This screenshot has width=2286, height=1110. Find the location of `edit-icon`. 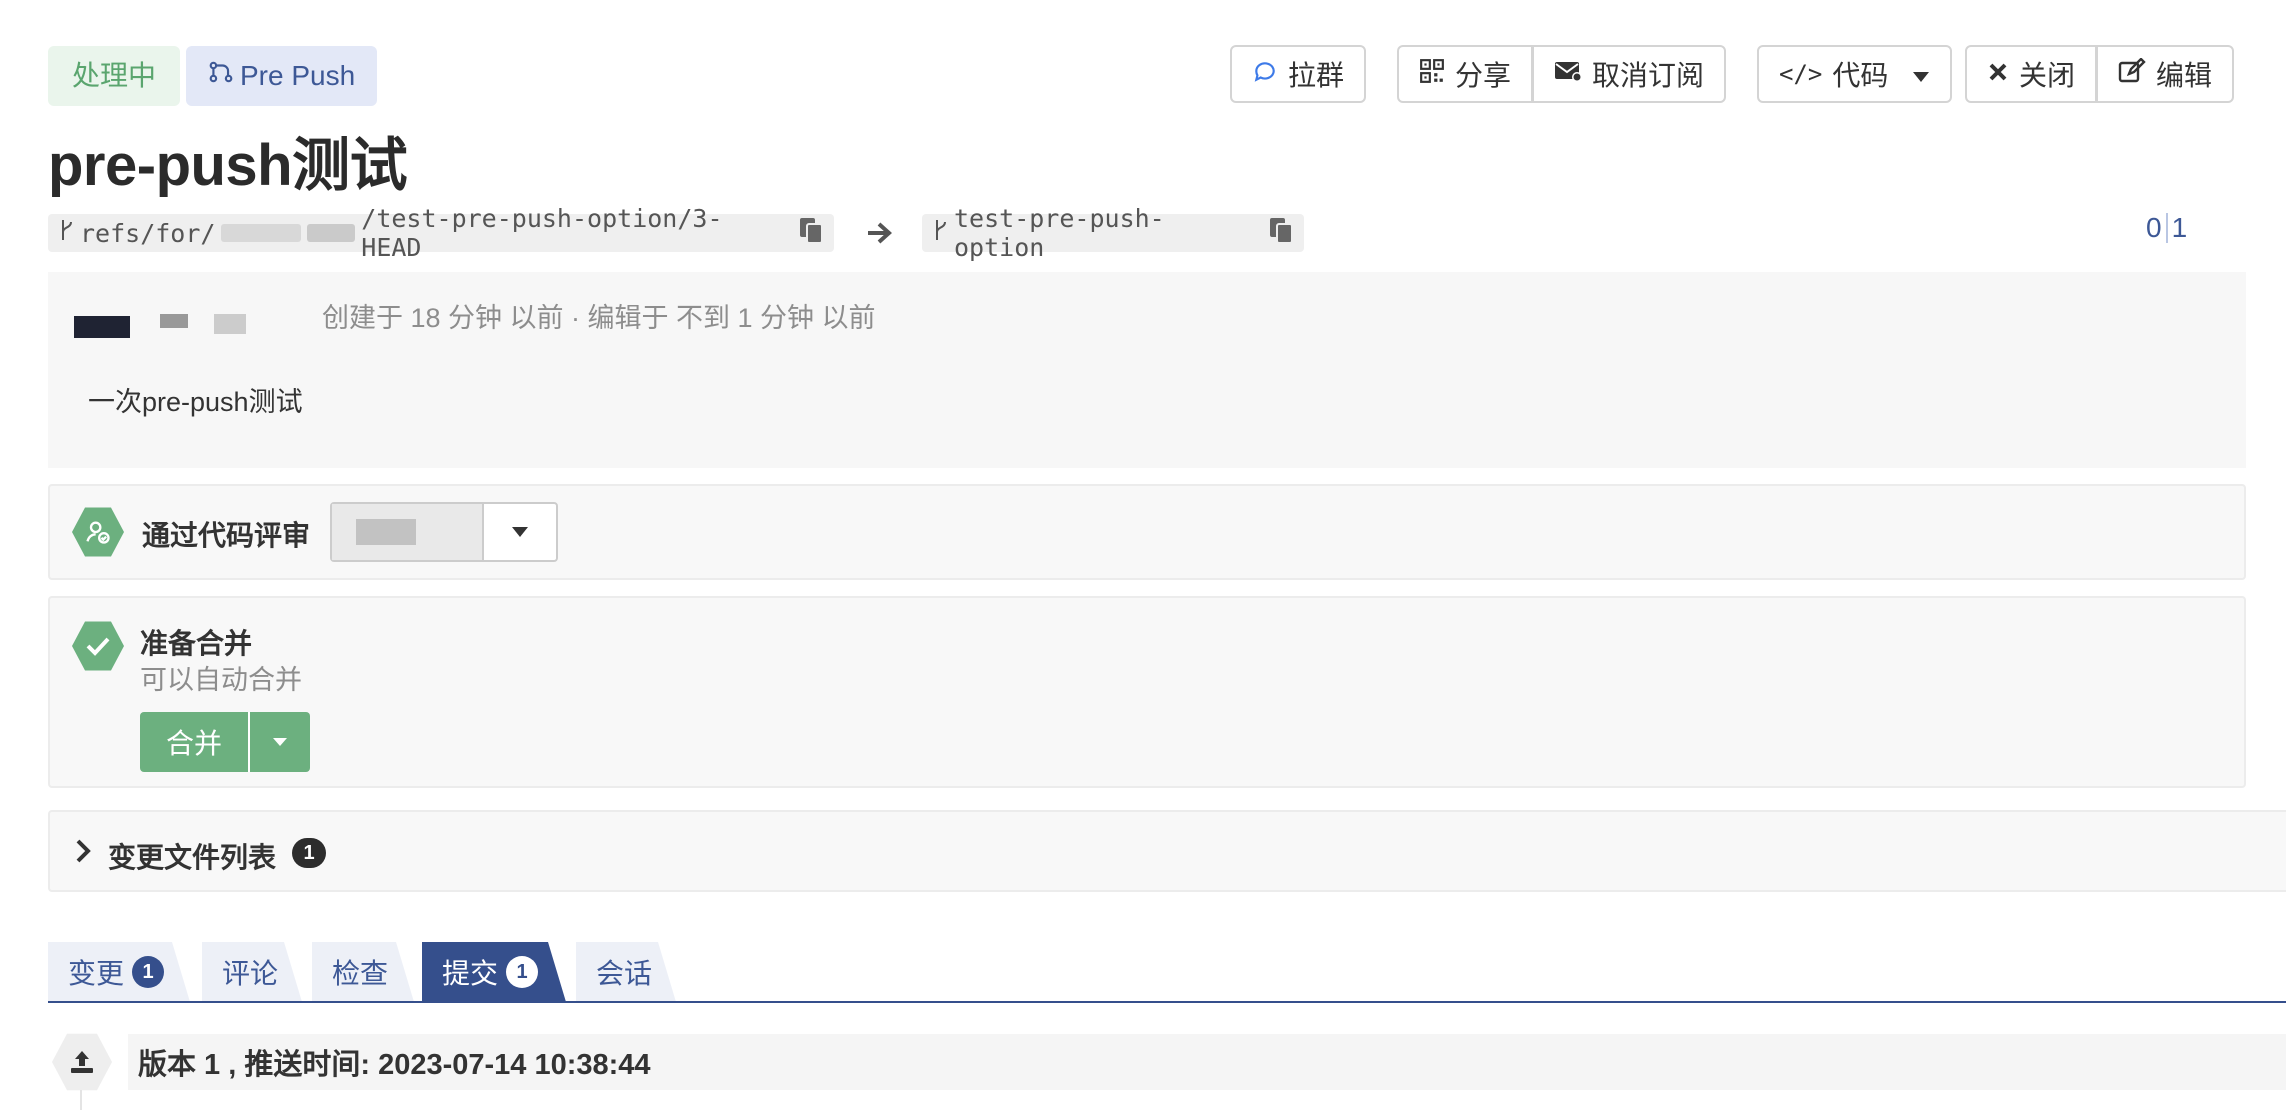

edit-icon is located at coordinates (2132, 73).